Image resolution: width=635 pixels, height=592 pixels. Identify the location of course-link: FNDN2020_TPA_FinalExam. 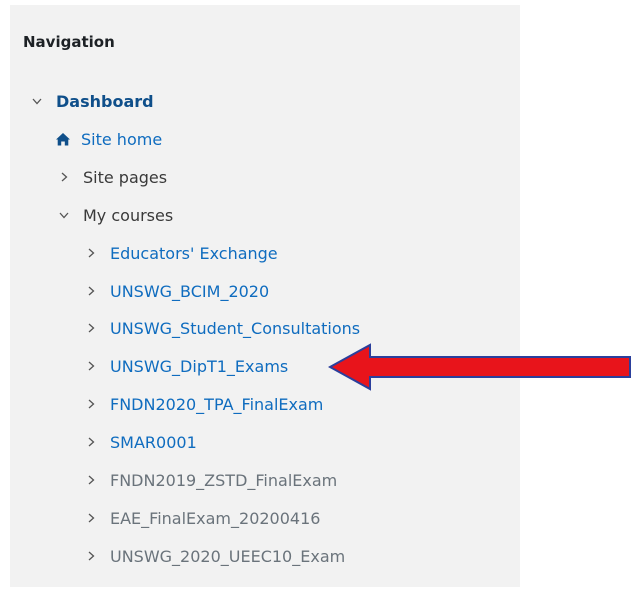
(216, 404).